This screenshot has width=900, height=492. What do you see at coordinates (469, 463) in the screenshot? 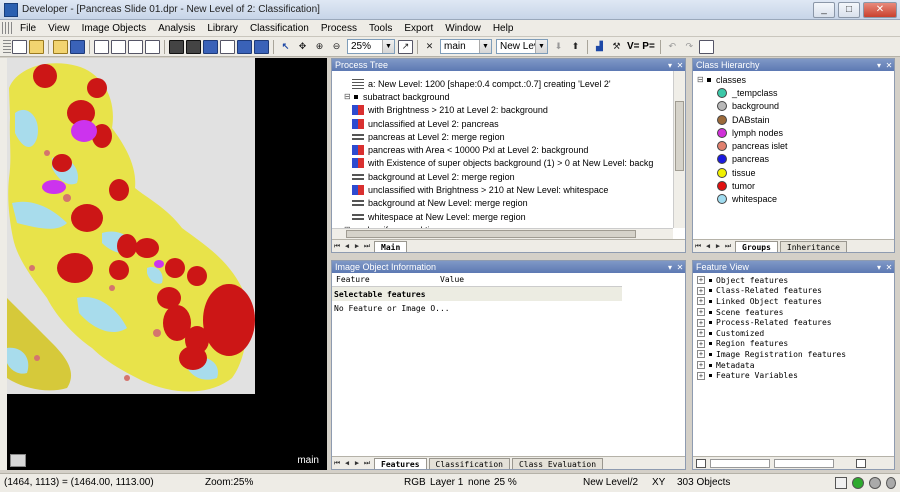
I see `tab-classification: Classification` at bounding box center [469, 463].